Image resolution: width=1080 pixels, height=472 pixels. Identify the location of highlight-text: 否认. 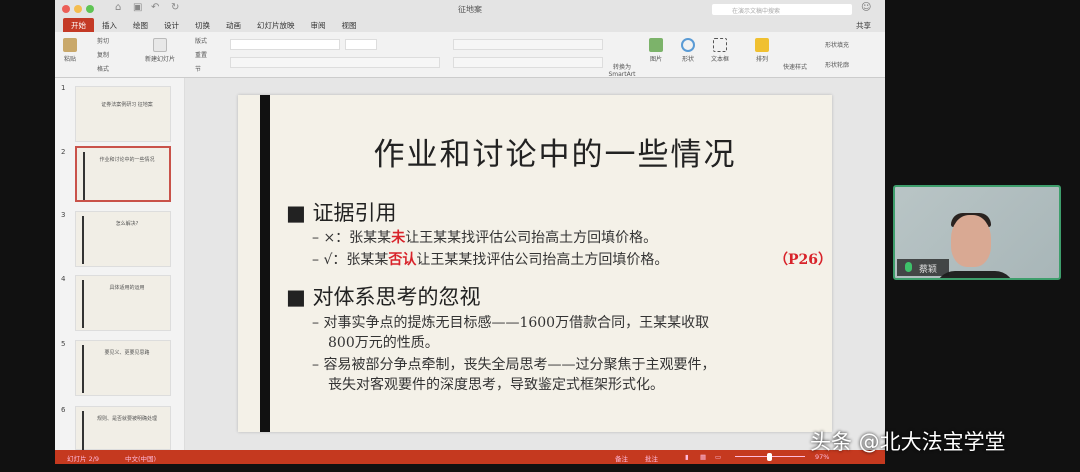
(402, 260).